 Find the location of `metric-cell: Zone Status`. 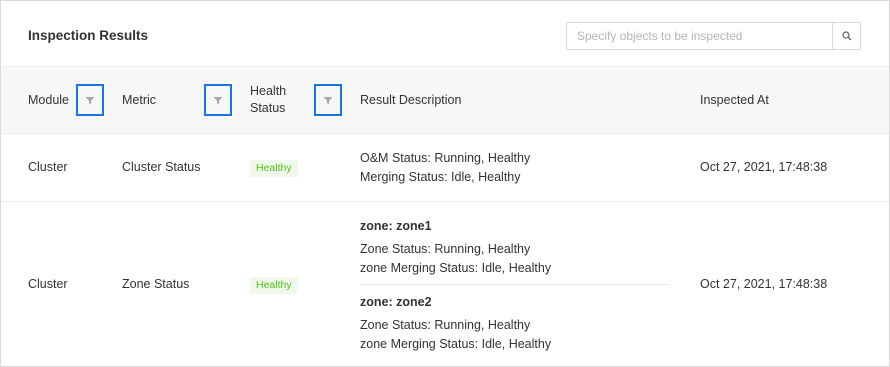

metric-cell: Zone Status is located at coordinates (156, 284).